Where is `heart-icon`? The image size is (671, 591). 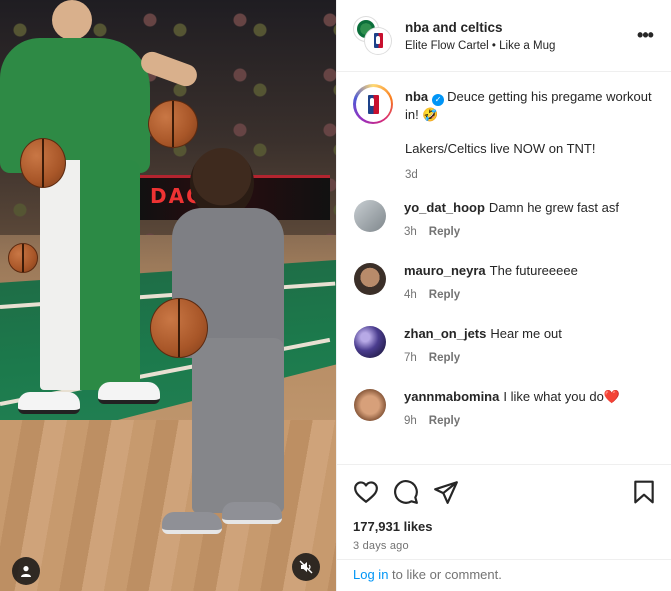 heart-icon is located at coordinates (366, 492).